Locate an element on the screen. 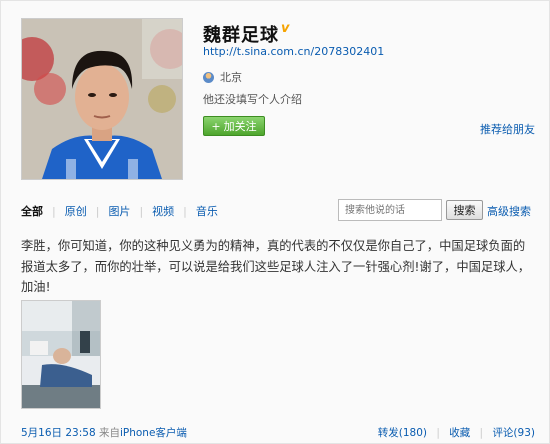  tab-music: 音乐 is located at coordinates (207, 211).